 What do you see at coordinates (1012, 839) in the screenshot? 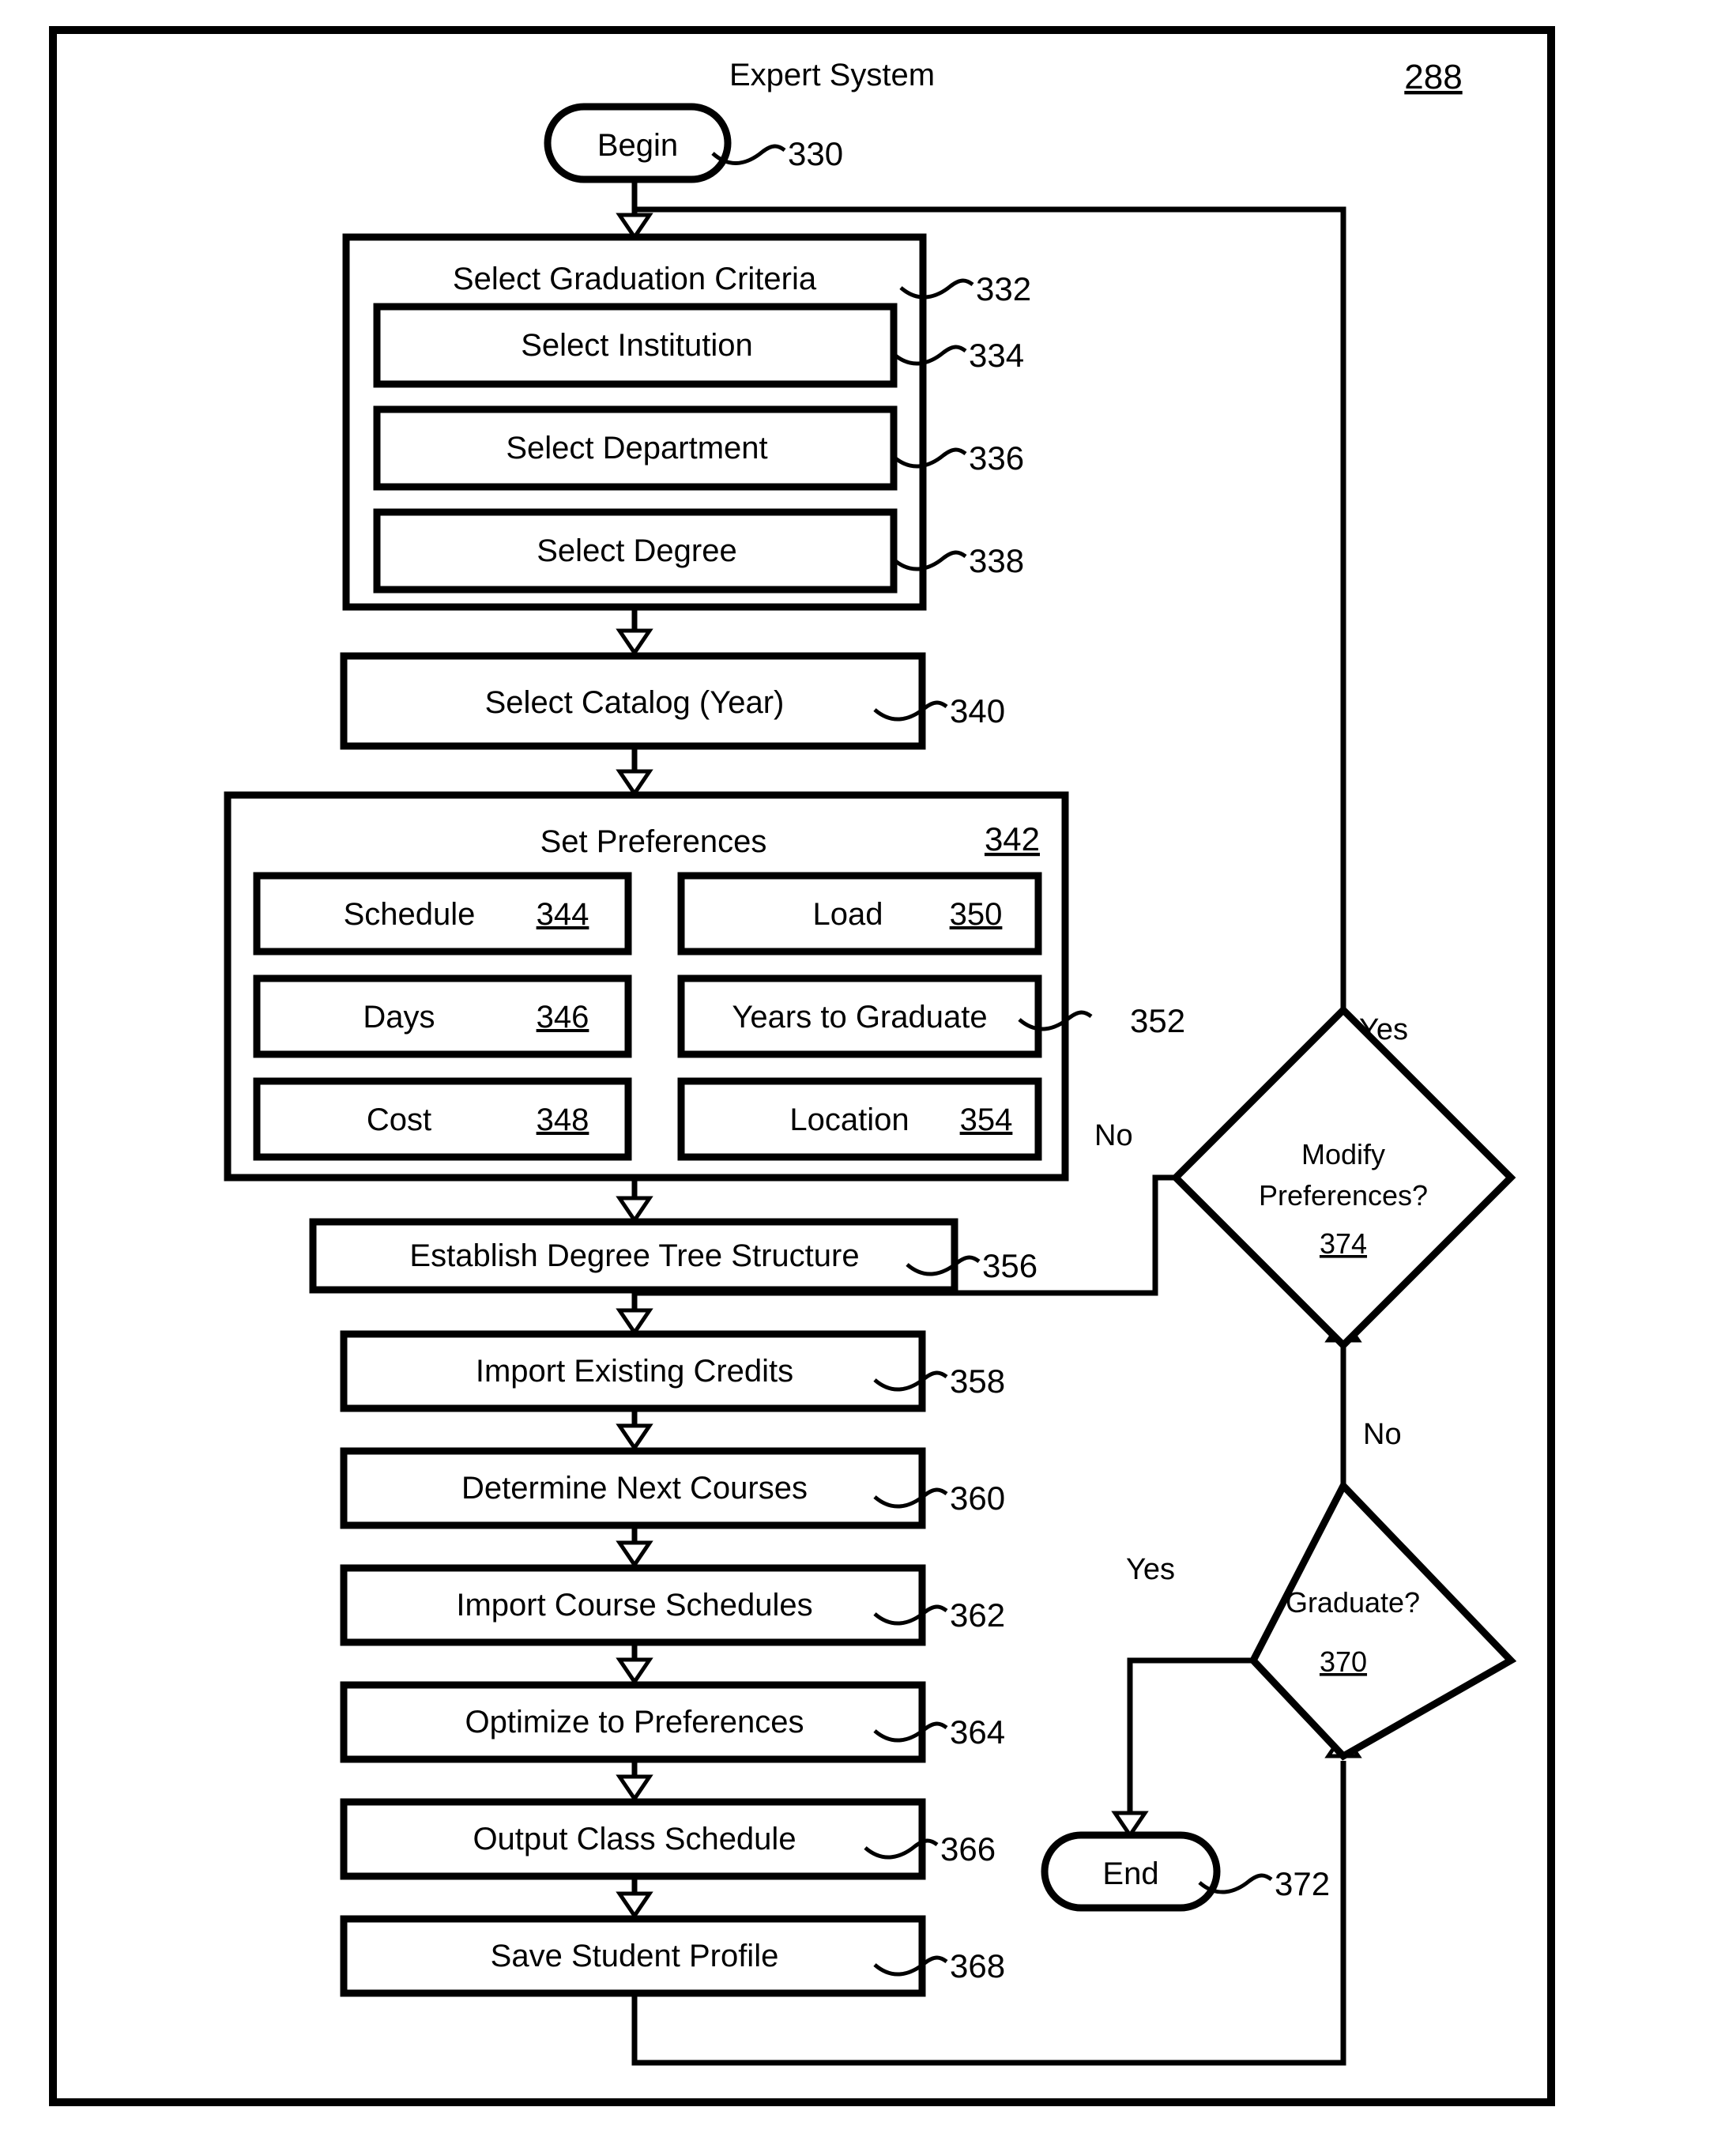
I see `ref-342: 342` at bounding box center [1012, 839].